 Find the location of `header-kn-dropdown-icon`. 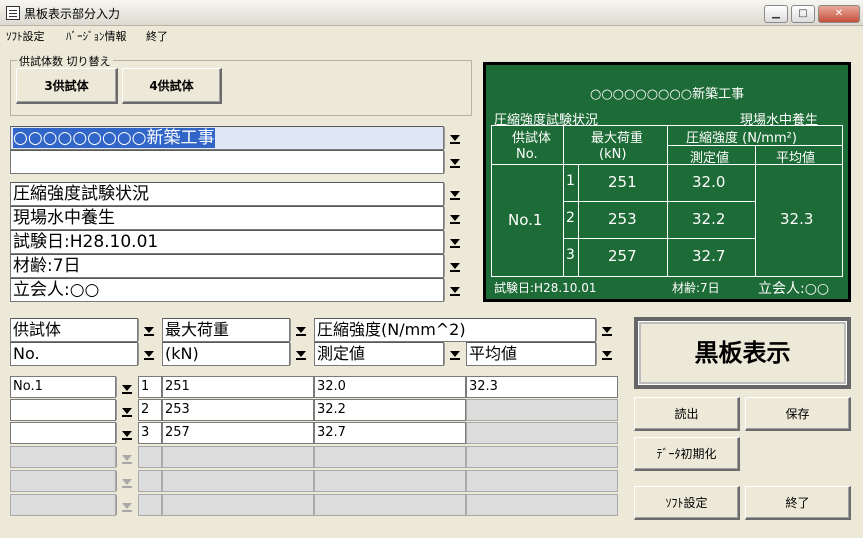

header-kn-dropdown-icon is located at coordinates (300, 354).